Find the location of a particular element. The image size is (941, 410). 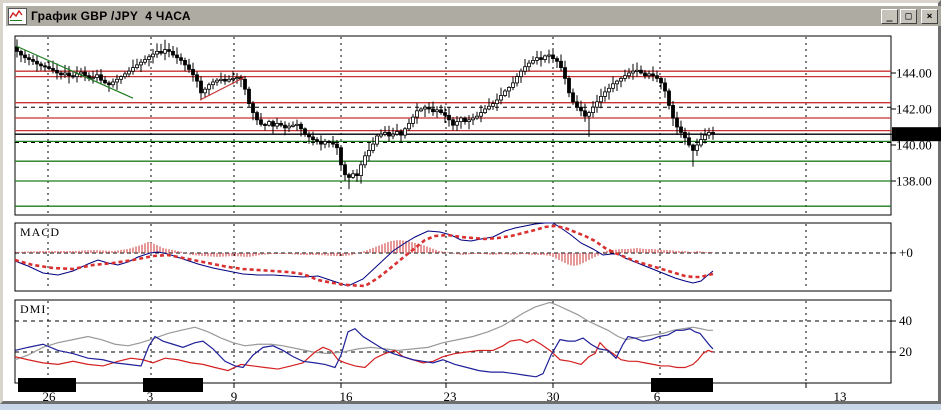

svg-text: 138.00 is located at coordinates (914, 181).